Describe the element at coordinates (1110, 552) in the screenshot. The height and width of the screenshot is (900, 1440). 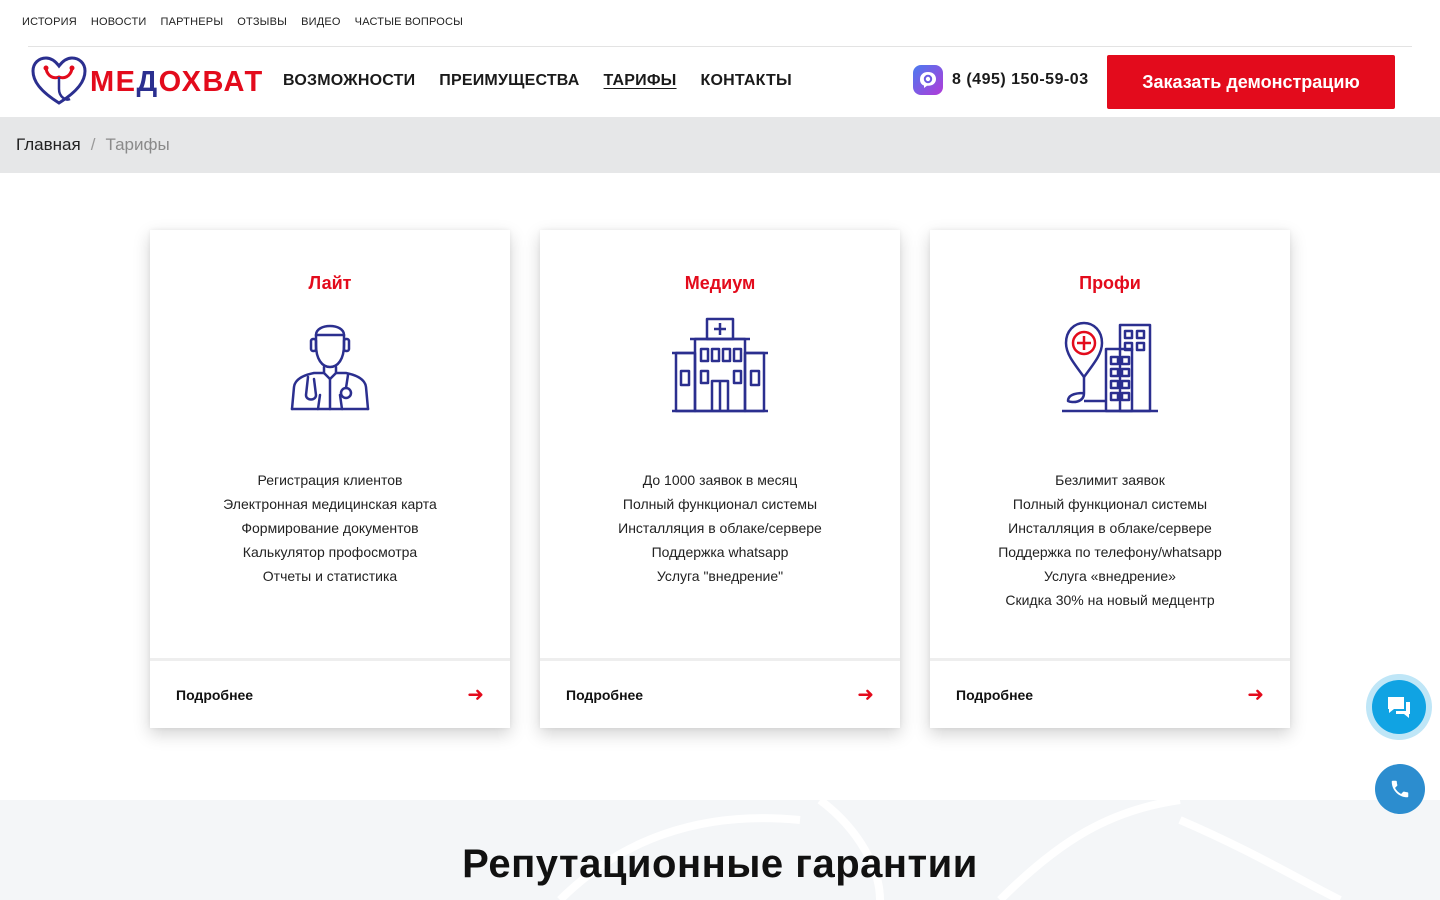
I see `feature-item: Поддержка по телефону/whatsapp` at that location.